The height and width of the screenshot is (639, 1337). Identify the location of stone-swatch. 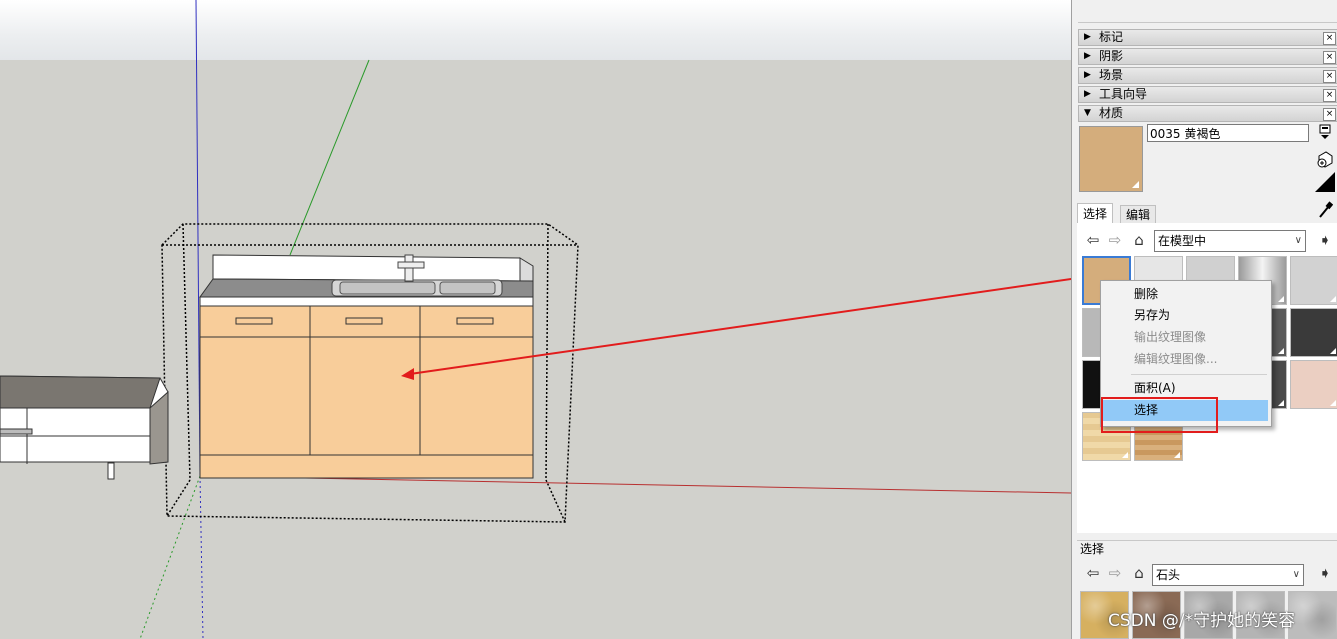
(1312, 615).